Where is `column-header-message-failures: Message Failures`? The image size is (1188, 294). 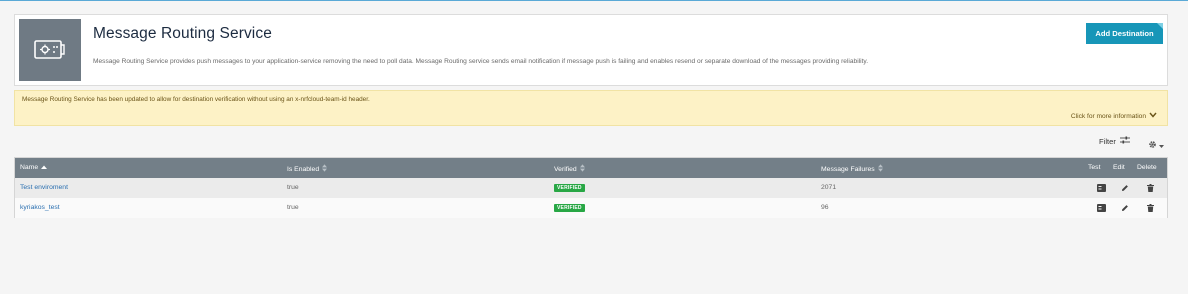
column-header-message-failures: Message Failures is located at coordinates (852, 169).